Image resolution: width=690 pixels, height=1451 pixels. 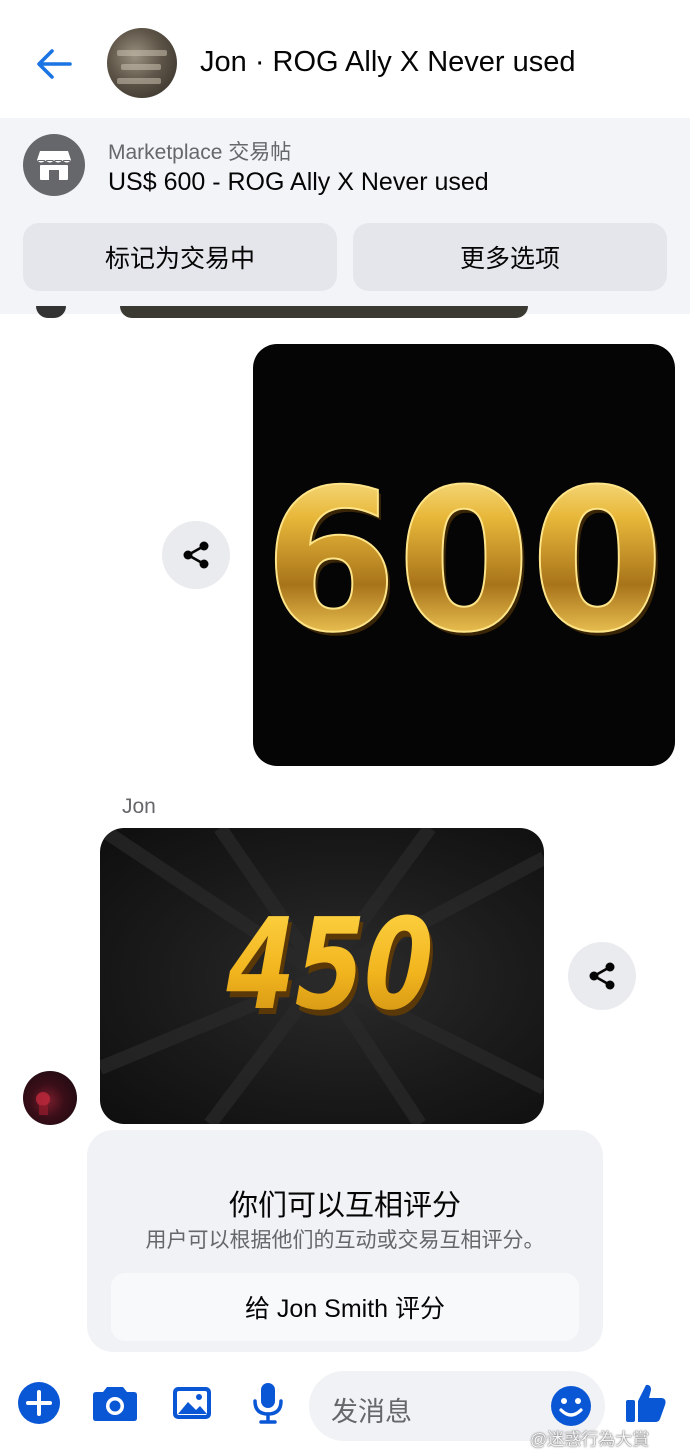 What do you see at coordinates (388, 62) in the screenshot?
I see `chat-title: Jon · ROG Ally X Never used` at bounding box center [388, 62].